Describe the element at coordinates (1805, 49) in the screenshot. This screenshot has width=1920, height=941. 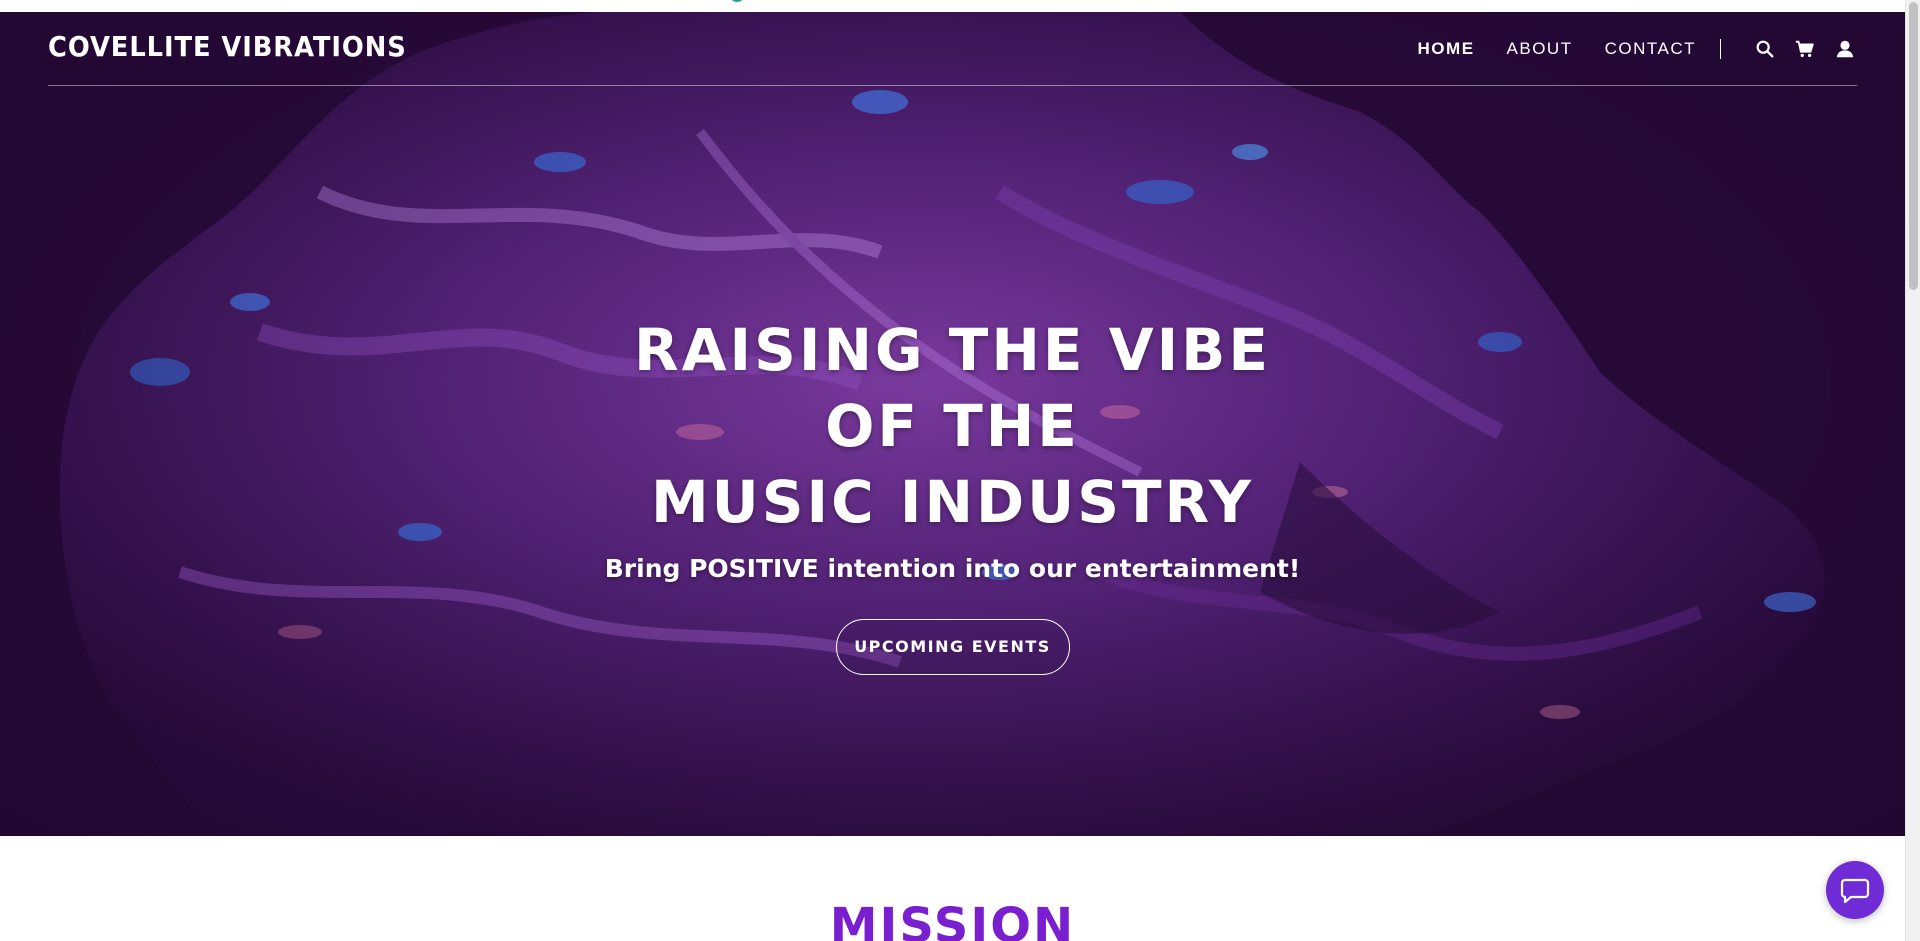
I see `cart-icon` at that location.